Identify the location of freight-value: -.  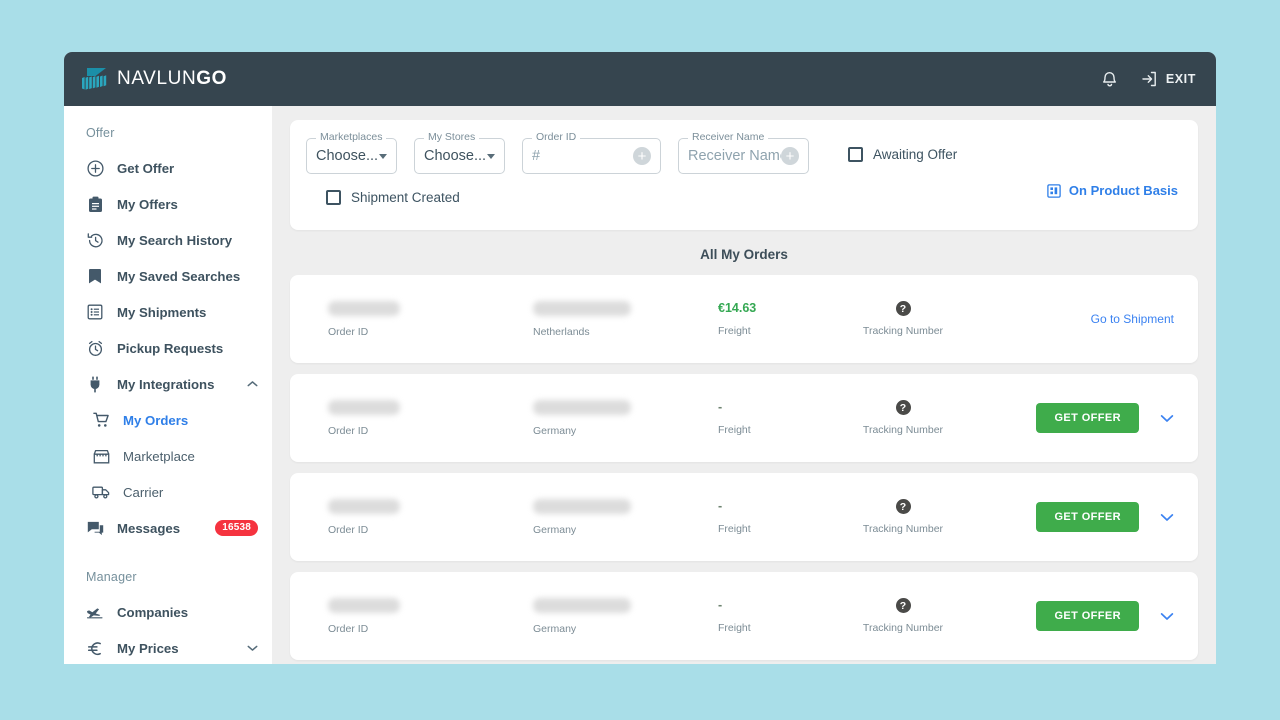
(720, 506).